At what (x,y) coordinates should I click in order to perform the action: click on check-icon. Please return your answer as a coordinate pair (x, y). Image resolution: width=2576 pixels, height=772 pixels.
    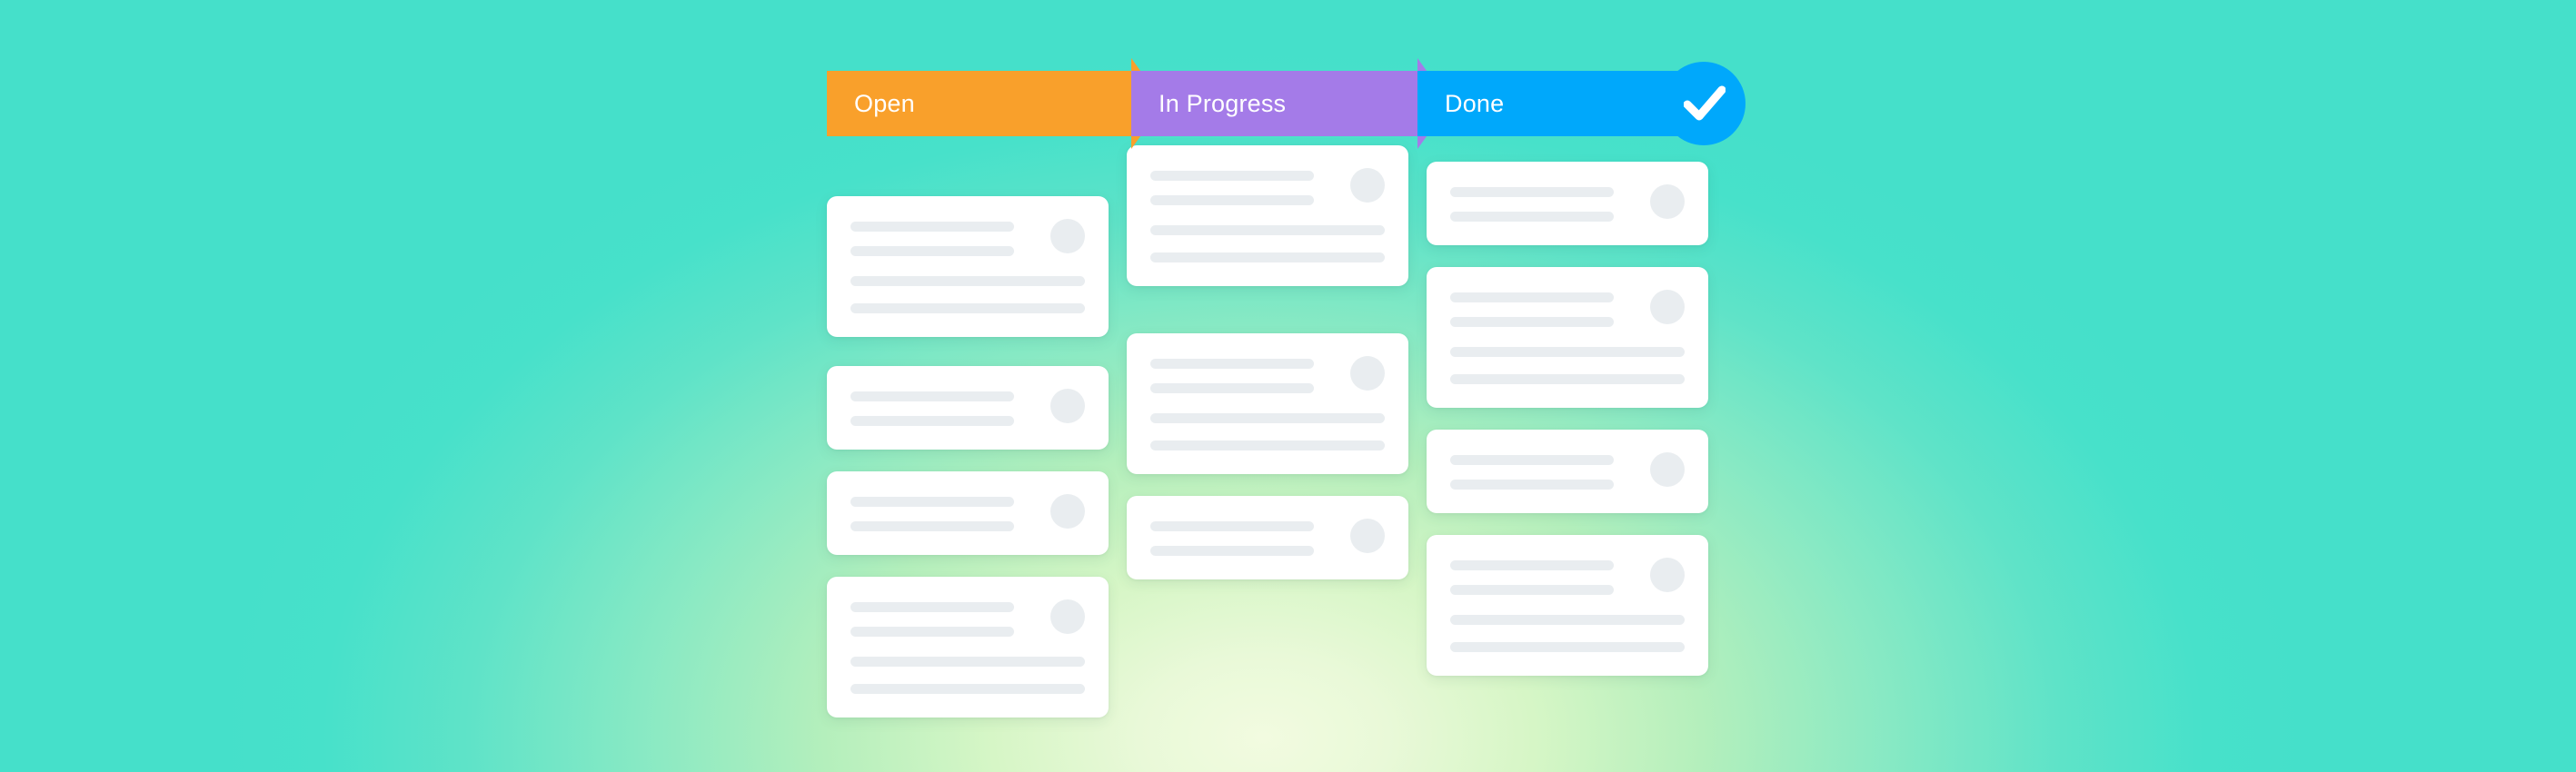
    Looking at the image, I should click on (1705, 103).